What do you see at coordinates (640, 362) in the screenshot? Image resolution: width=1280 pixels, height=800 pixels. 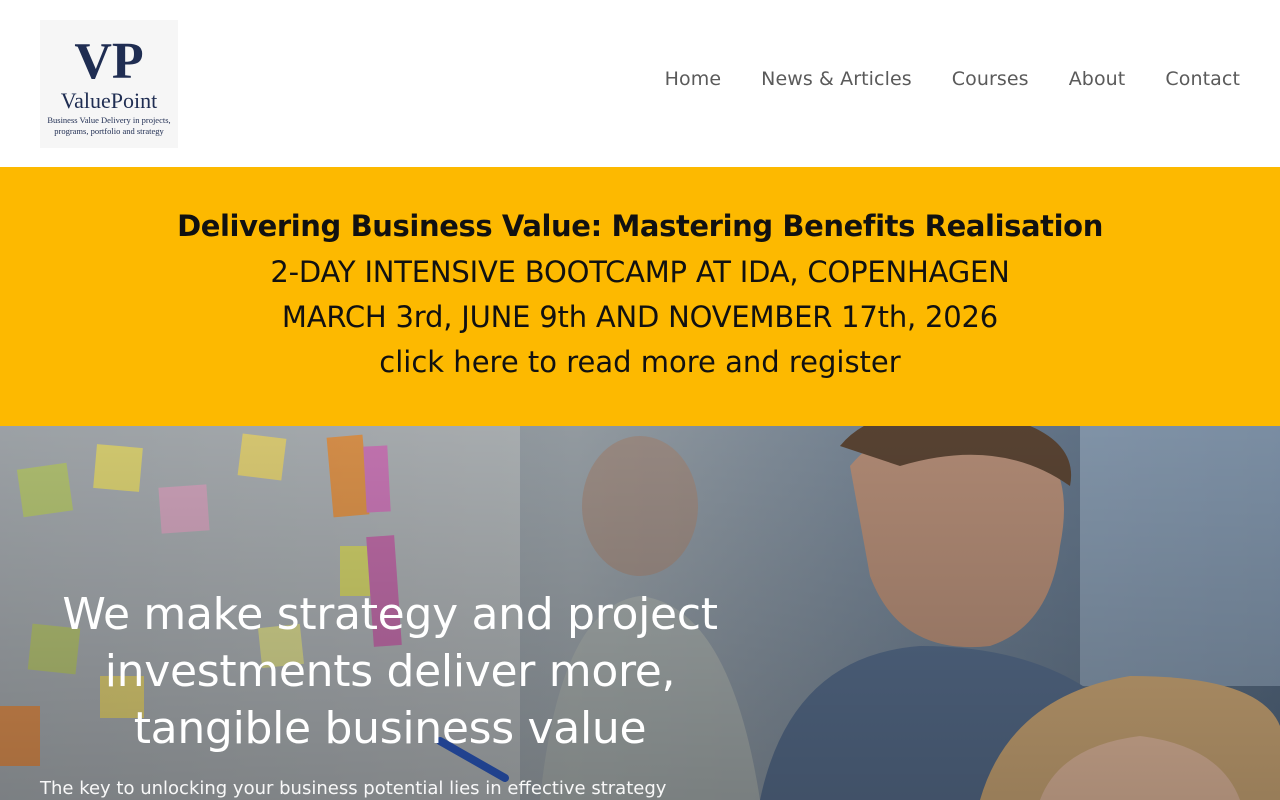 I see `register-link: click here to read more and register` at bounding box center [640, 362].